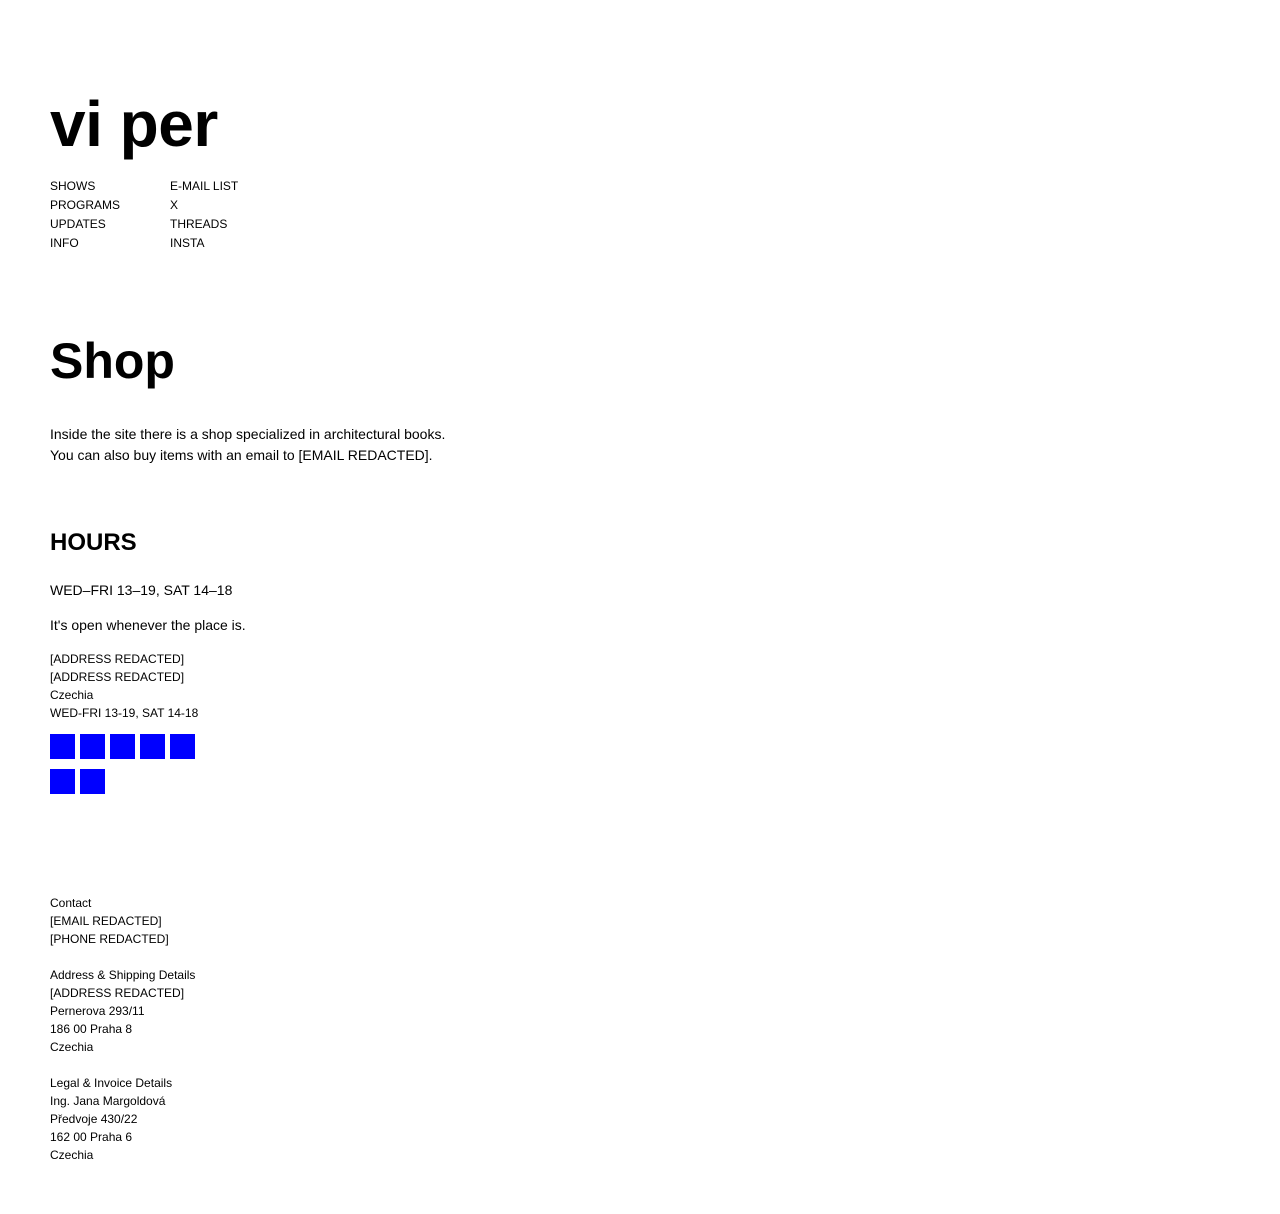  Describe the element at coordinates (97, 1011) in the screenshot. I see `footer-line: Pernerova 293/11` at that location.